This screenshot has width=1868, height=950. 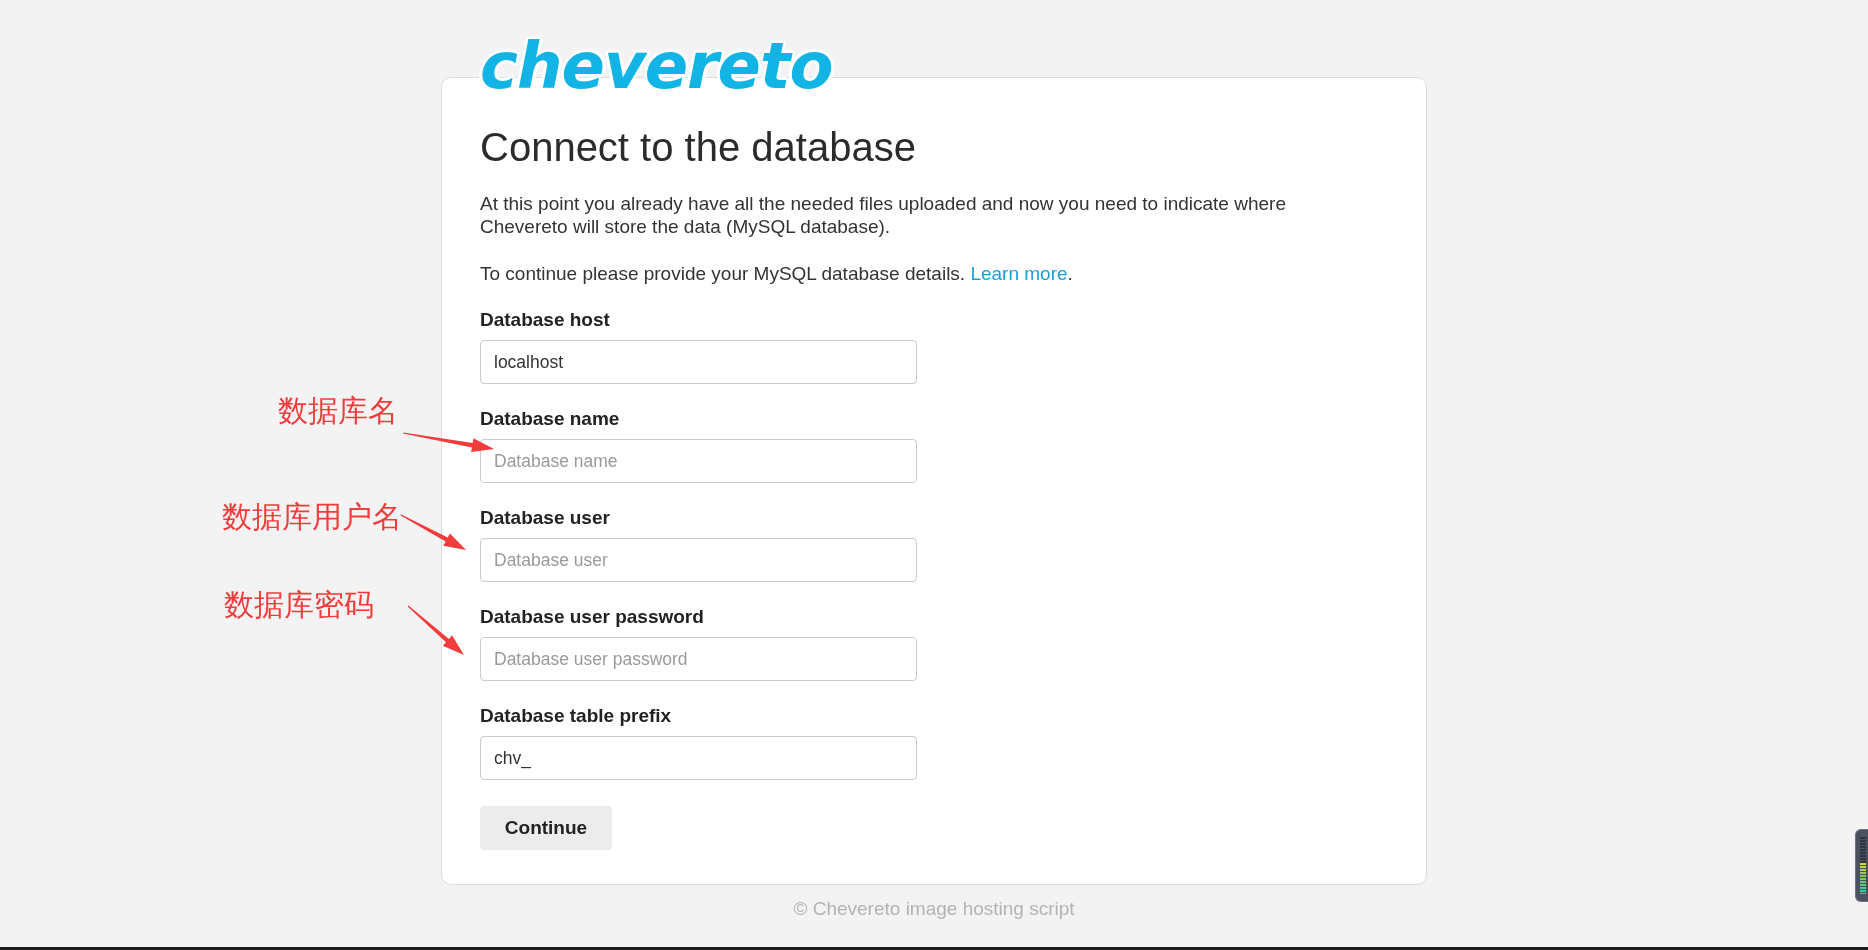 I want to click on input-field: localhost, so click(x=698, y=362).